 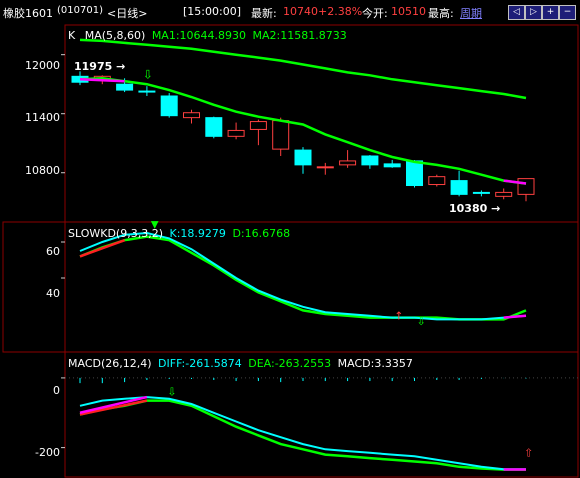 I want to click on macd-diff-line, so click(x=302, y=433).